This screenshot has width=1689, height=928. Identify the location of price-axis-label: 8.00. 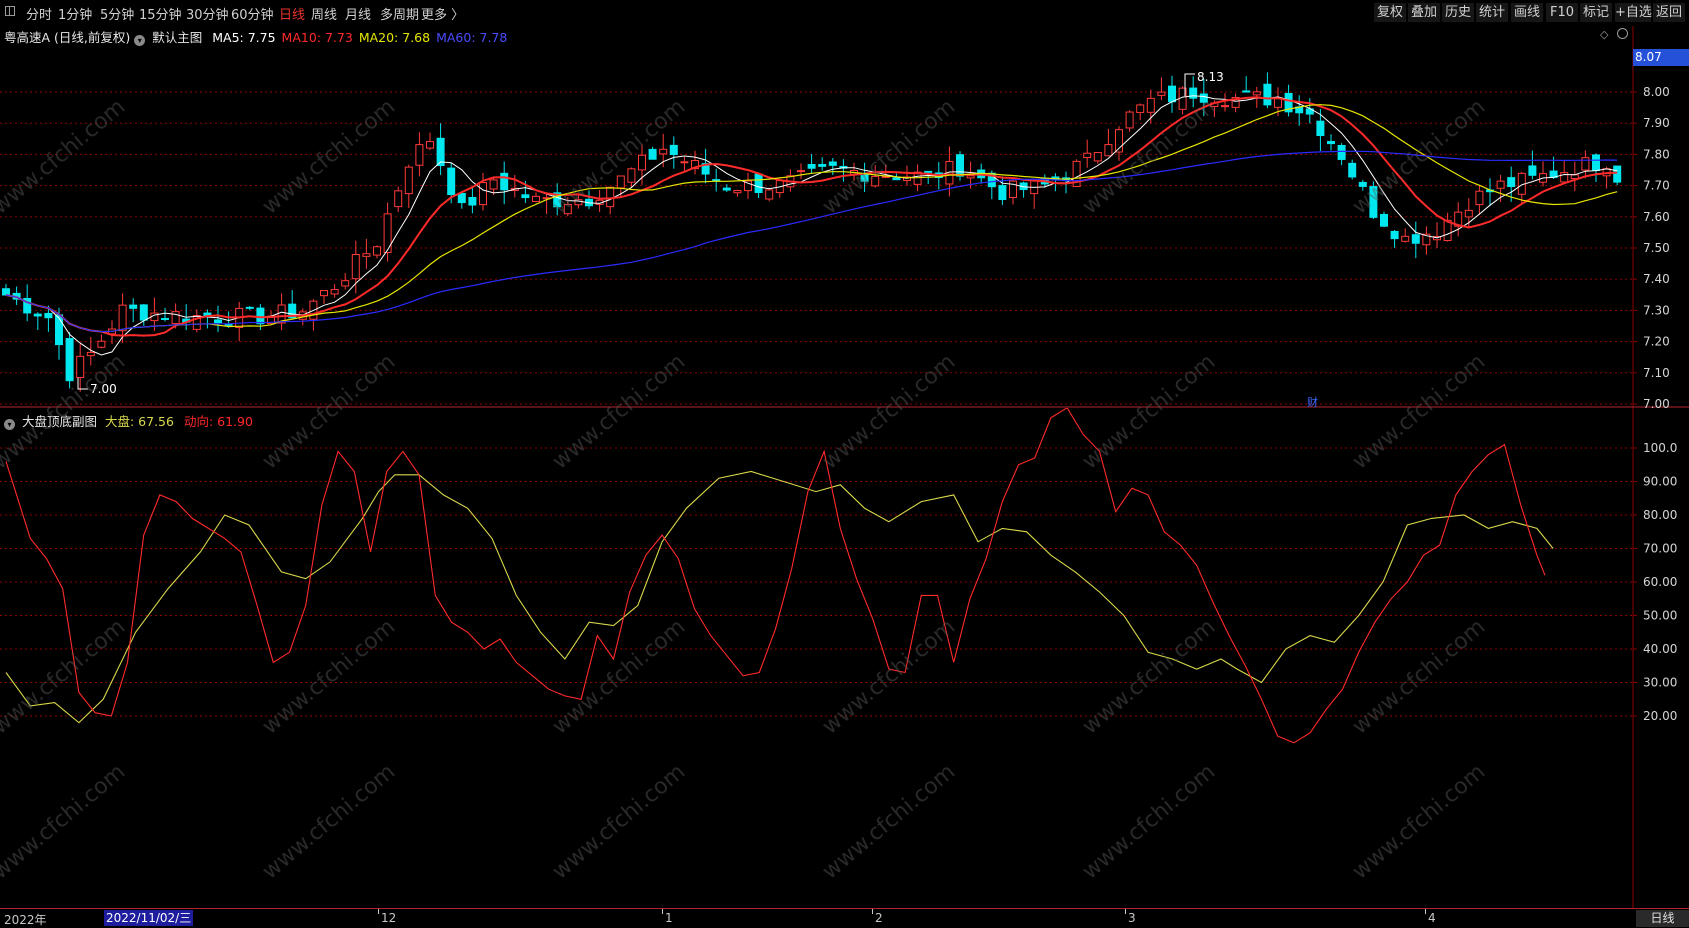
(1656, 92).